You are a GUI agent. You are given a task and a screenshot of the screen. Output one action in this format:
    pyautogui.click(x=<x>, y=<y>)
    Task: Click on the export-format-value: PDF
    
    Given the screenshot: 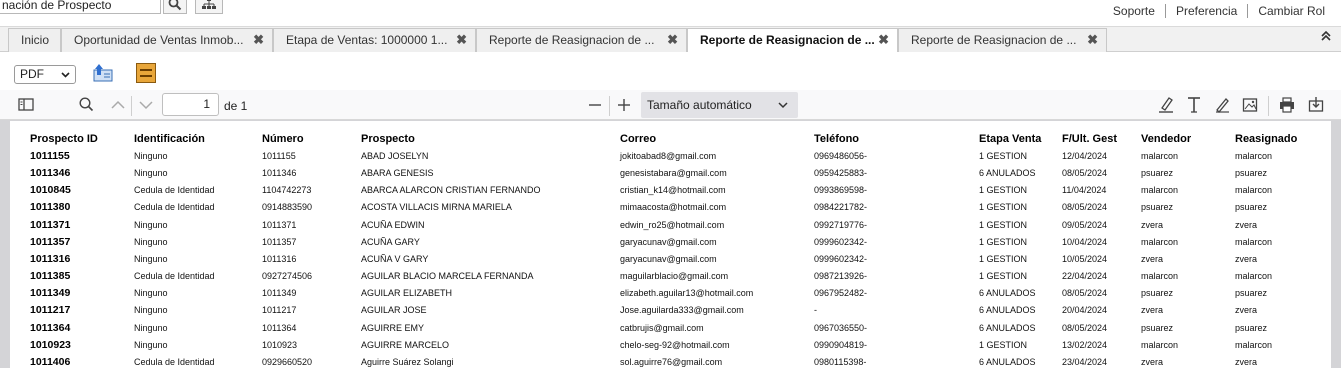 What is the action you would take?
    pyautogui.click(x=32, y=74)
    